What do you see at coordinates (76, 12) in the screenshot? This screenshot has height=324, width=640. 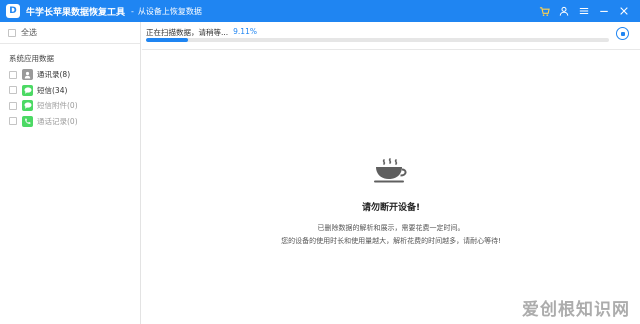 I see `app-title: 牛学长苹果数据恢复工具` at bounding box center [76, 12].